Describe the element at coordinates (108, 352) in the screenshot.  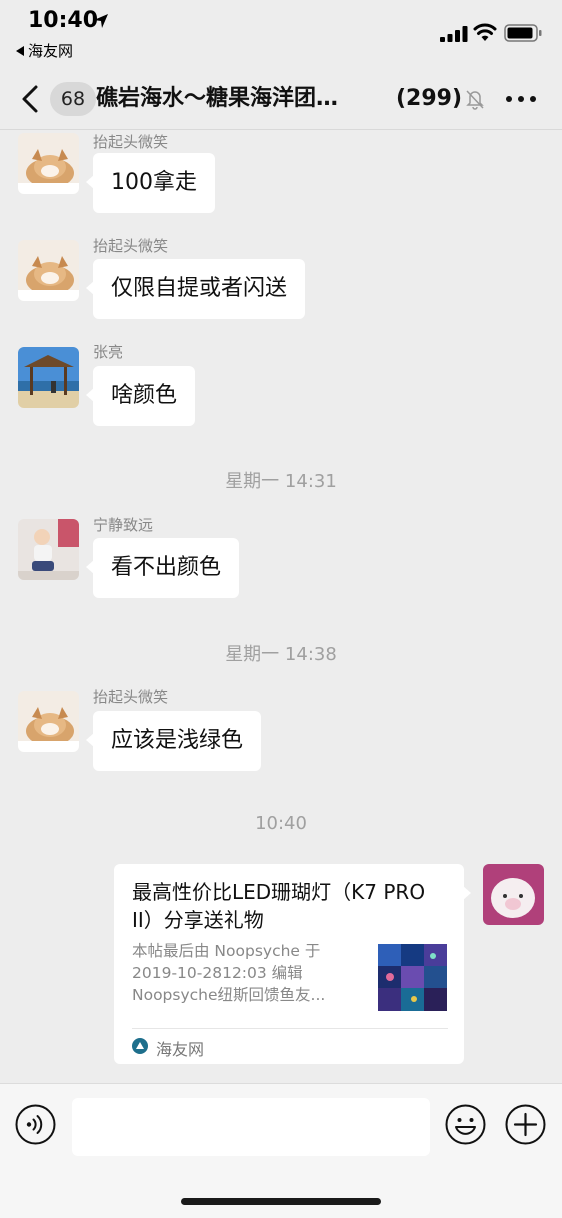
I see `sender-name: 张亮` at that location.